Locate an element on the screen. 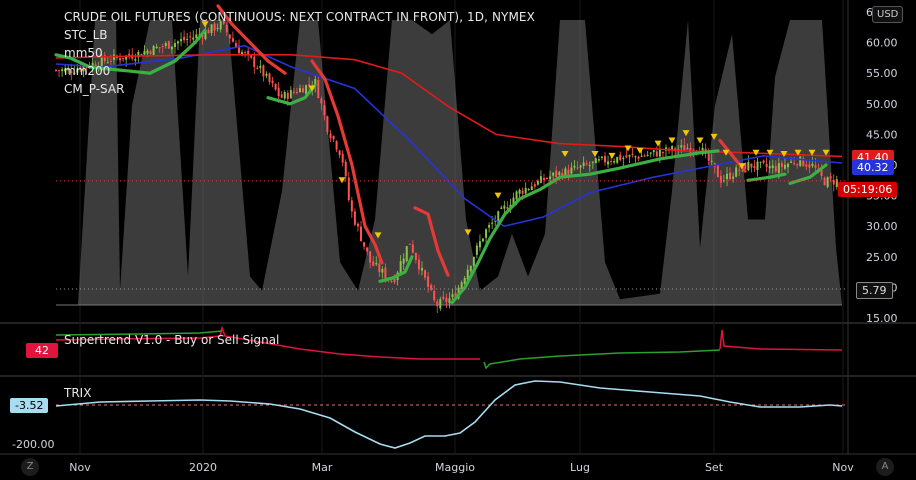  time-tick-label: Mar is located at coordinates (322, 467).